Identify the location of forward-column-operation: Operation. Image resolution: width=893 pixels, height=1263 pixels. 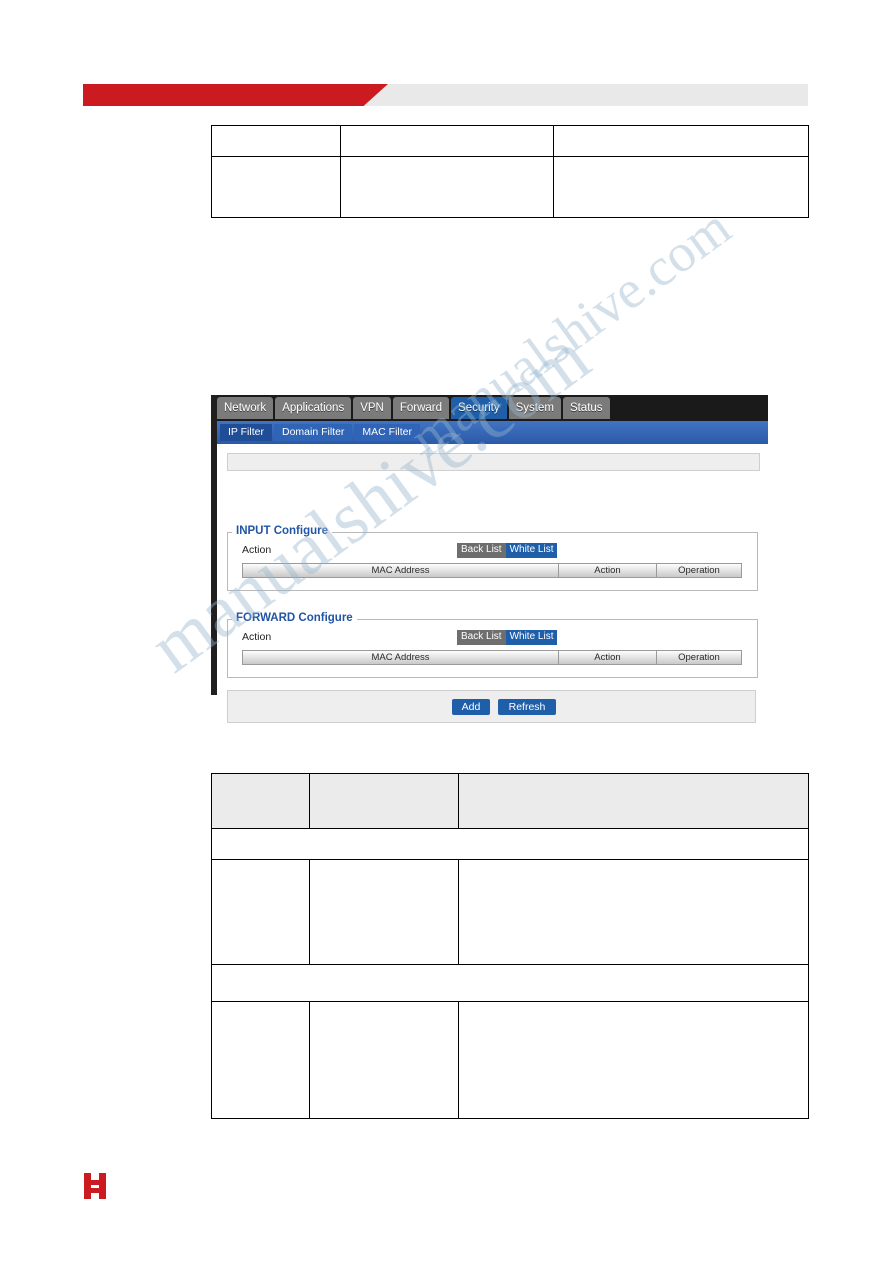
(699, 657).